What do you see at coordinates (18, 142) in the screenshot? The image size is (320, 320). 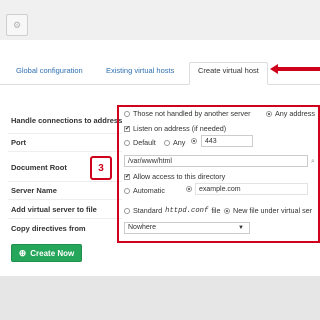 I see `port-label: Port` at bounding box center [18, 142].